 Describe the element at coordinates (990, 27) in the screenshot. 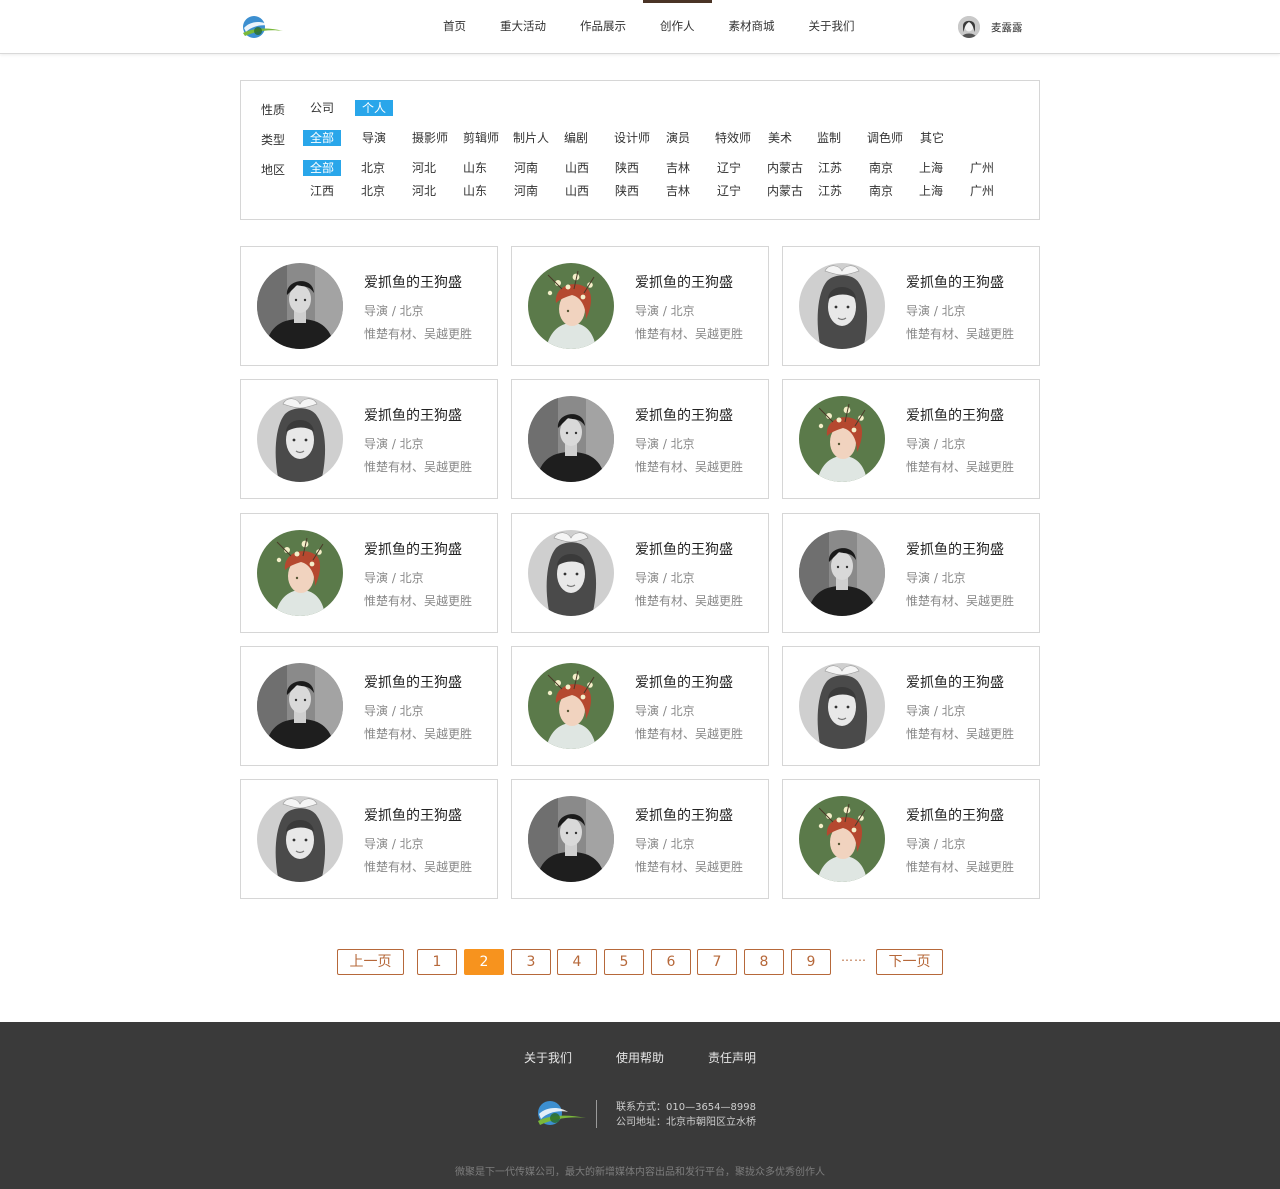

I see `user-menu: 麦露露` at that location.